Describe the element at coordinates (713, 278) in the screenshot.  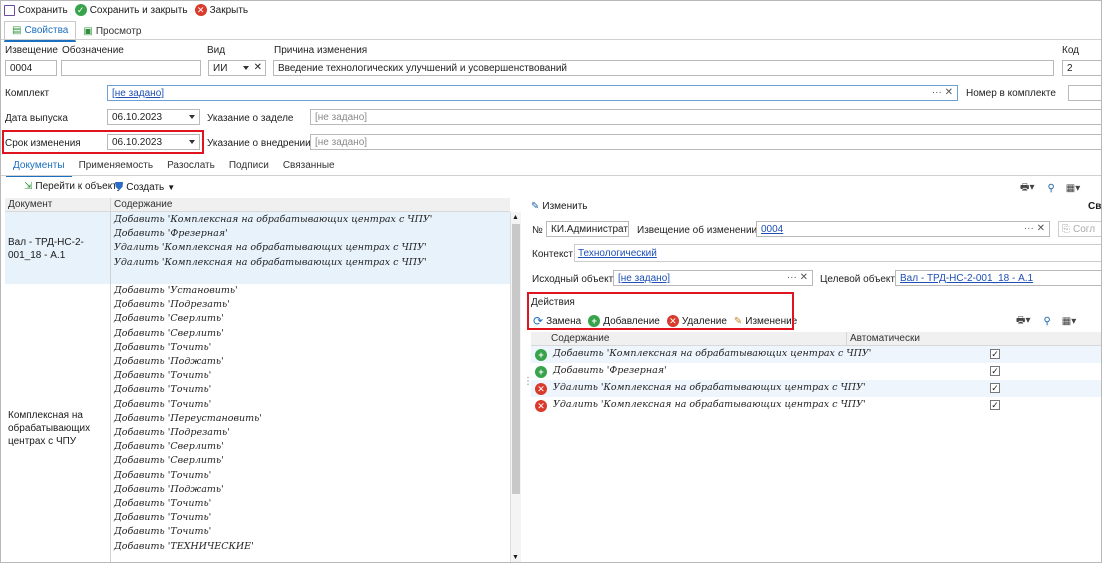
I see `source-input: [не задано] ··· ✕` at that location.